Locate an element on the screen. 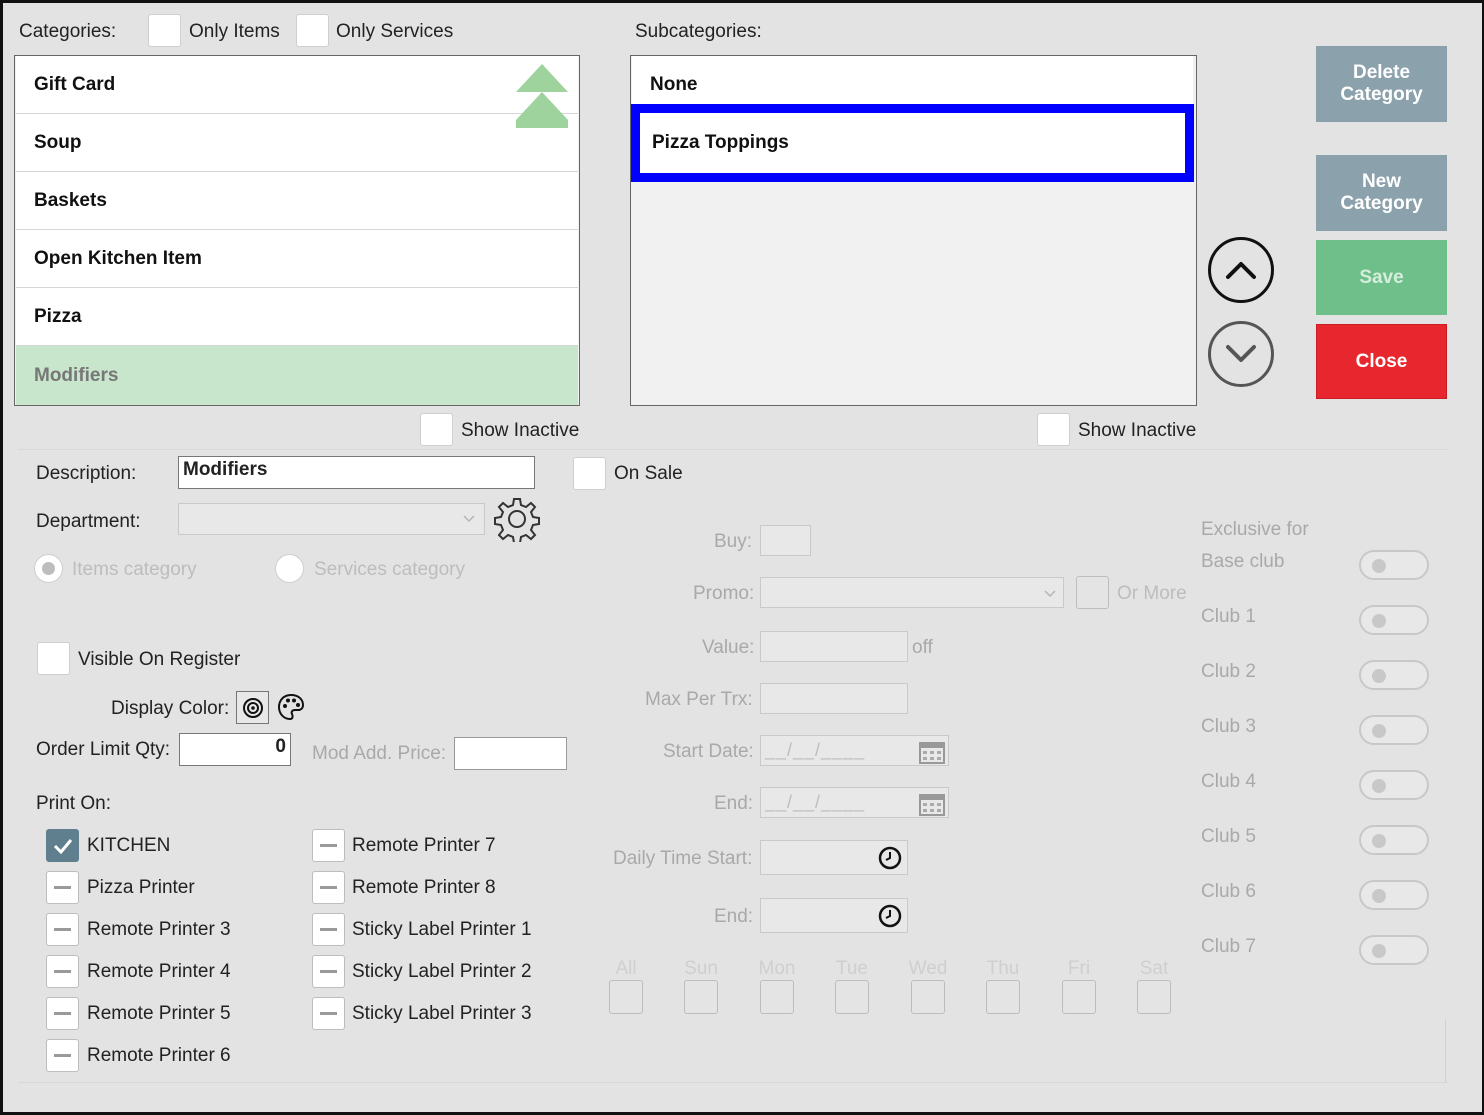 The height and width of the screenshot is (1115, 1484). buy-input is located at coordinates (785, 540).